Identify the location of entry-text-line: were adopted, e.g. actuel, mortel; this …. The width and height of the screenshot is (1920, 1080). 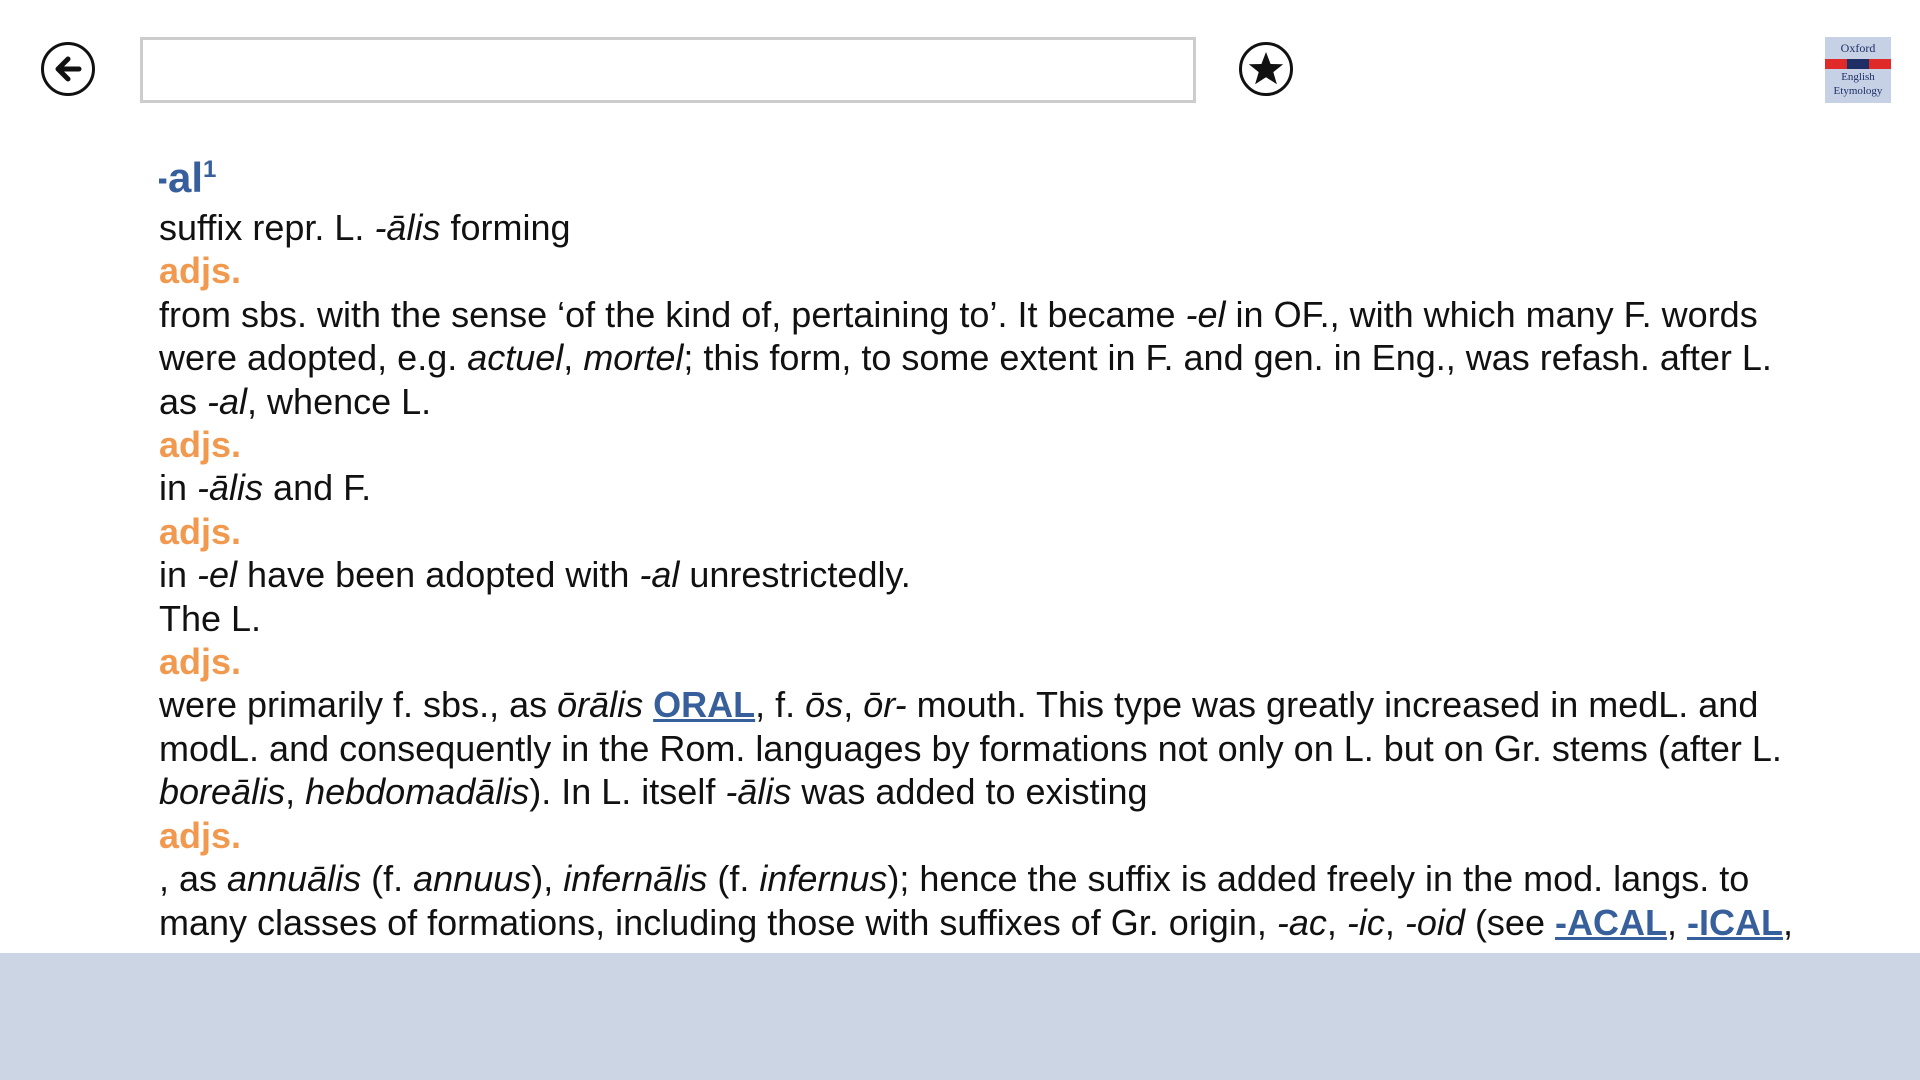
(965, 358).